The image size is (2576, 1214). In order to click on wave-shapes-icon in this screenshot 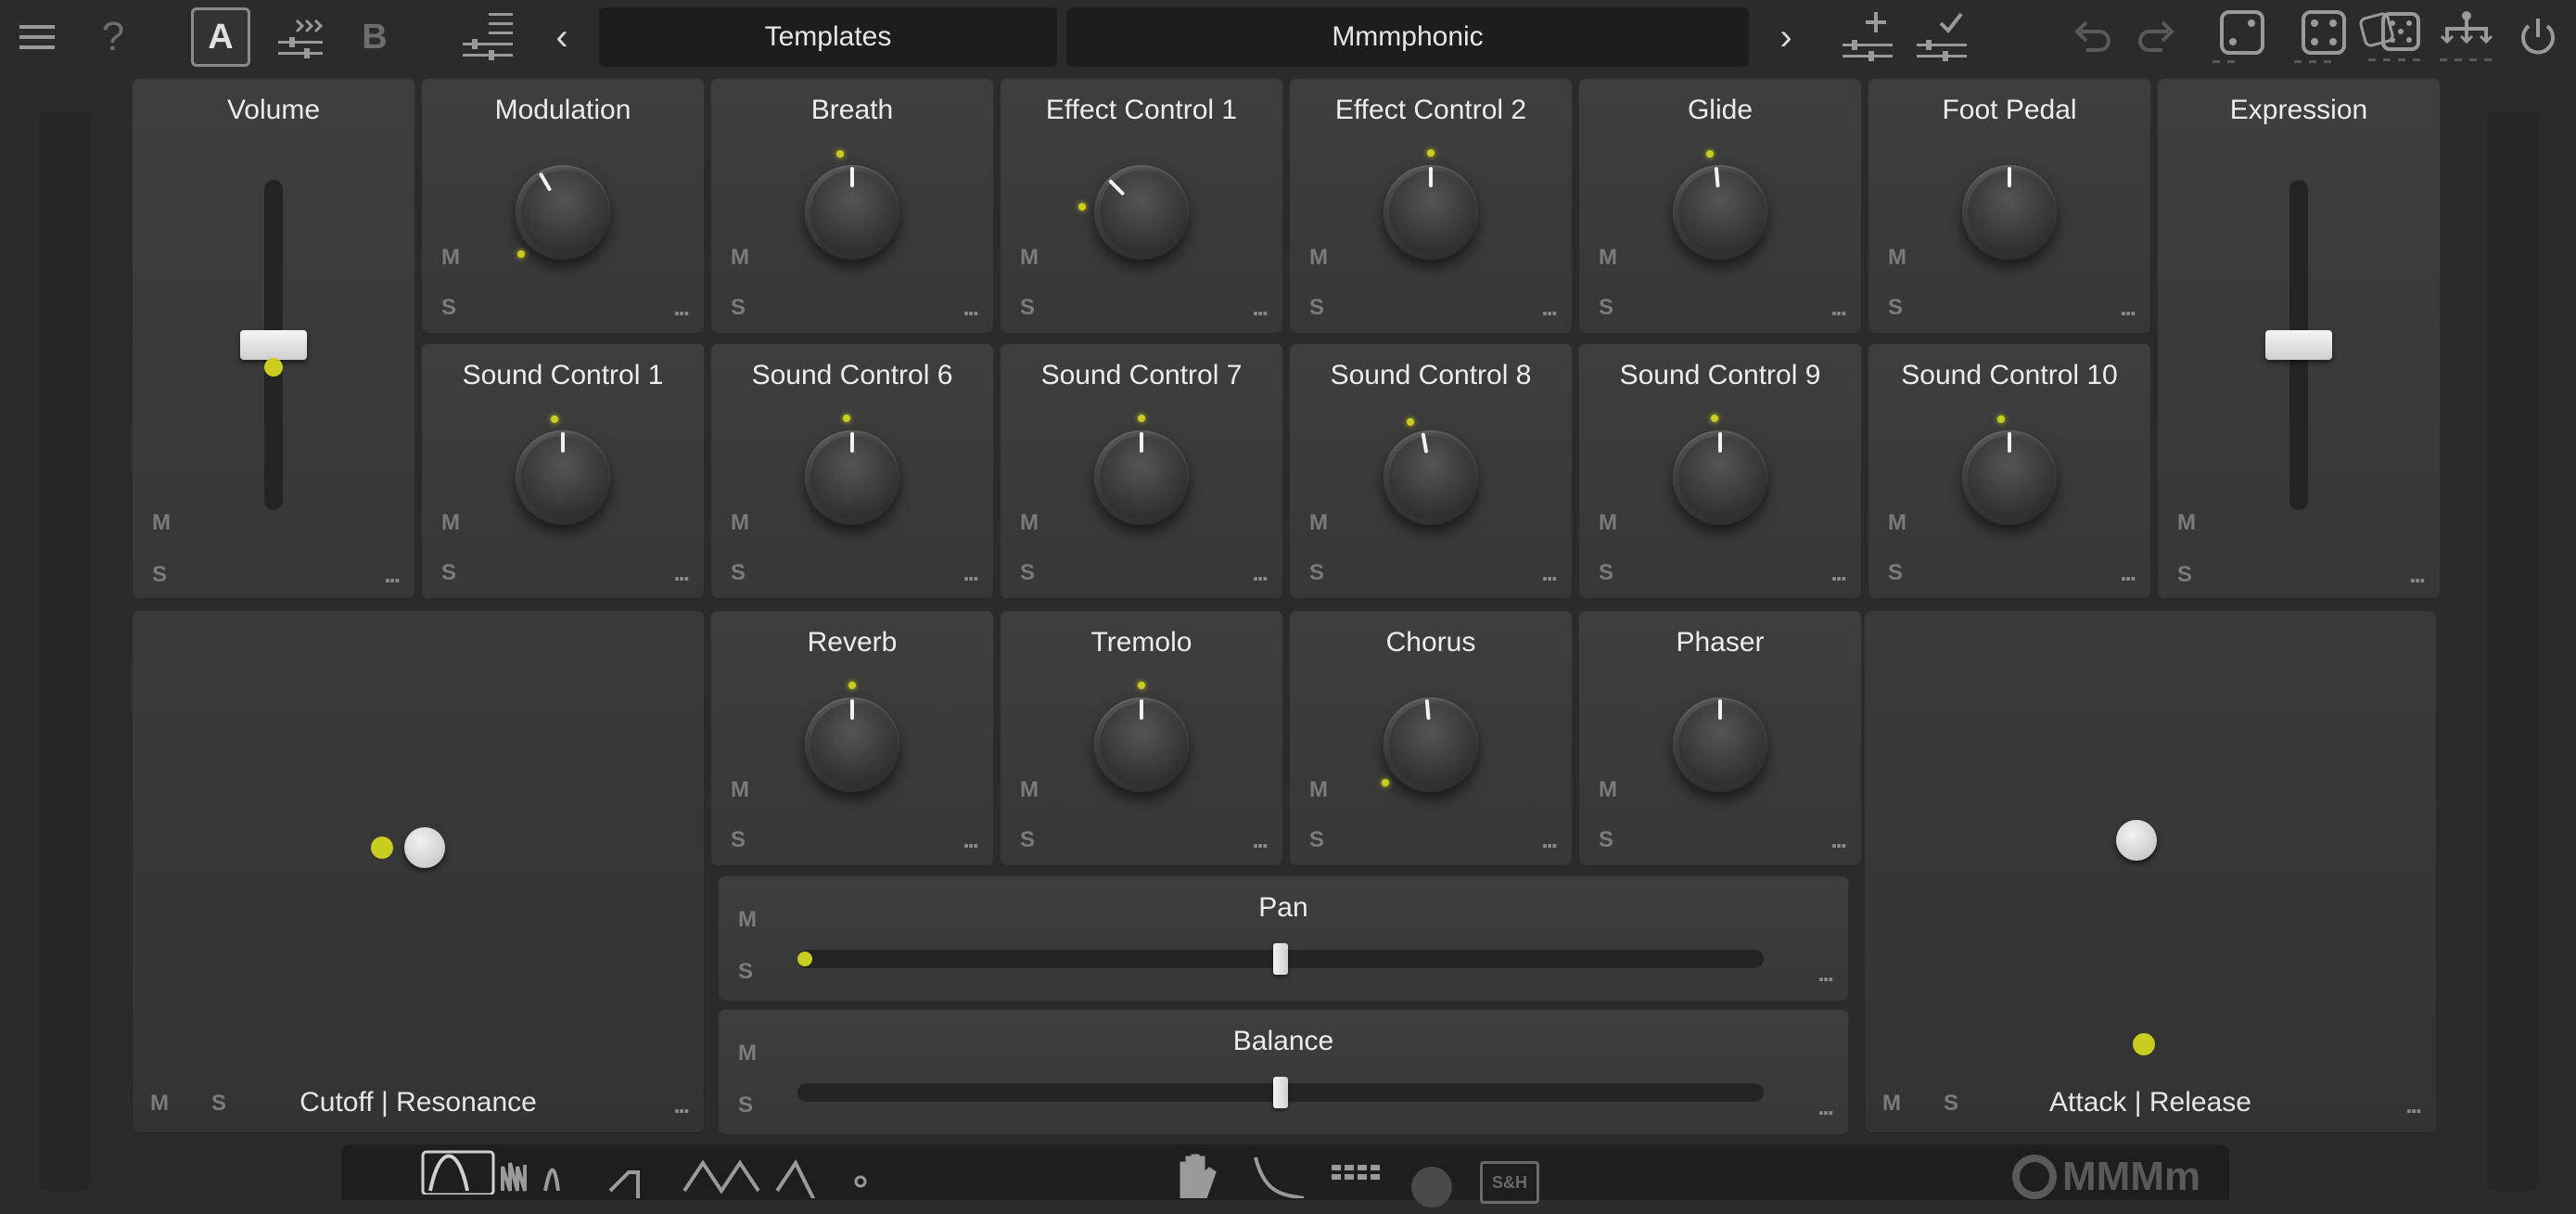, I will do `click(749, 1178)`.